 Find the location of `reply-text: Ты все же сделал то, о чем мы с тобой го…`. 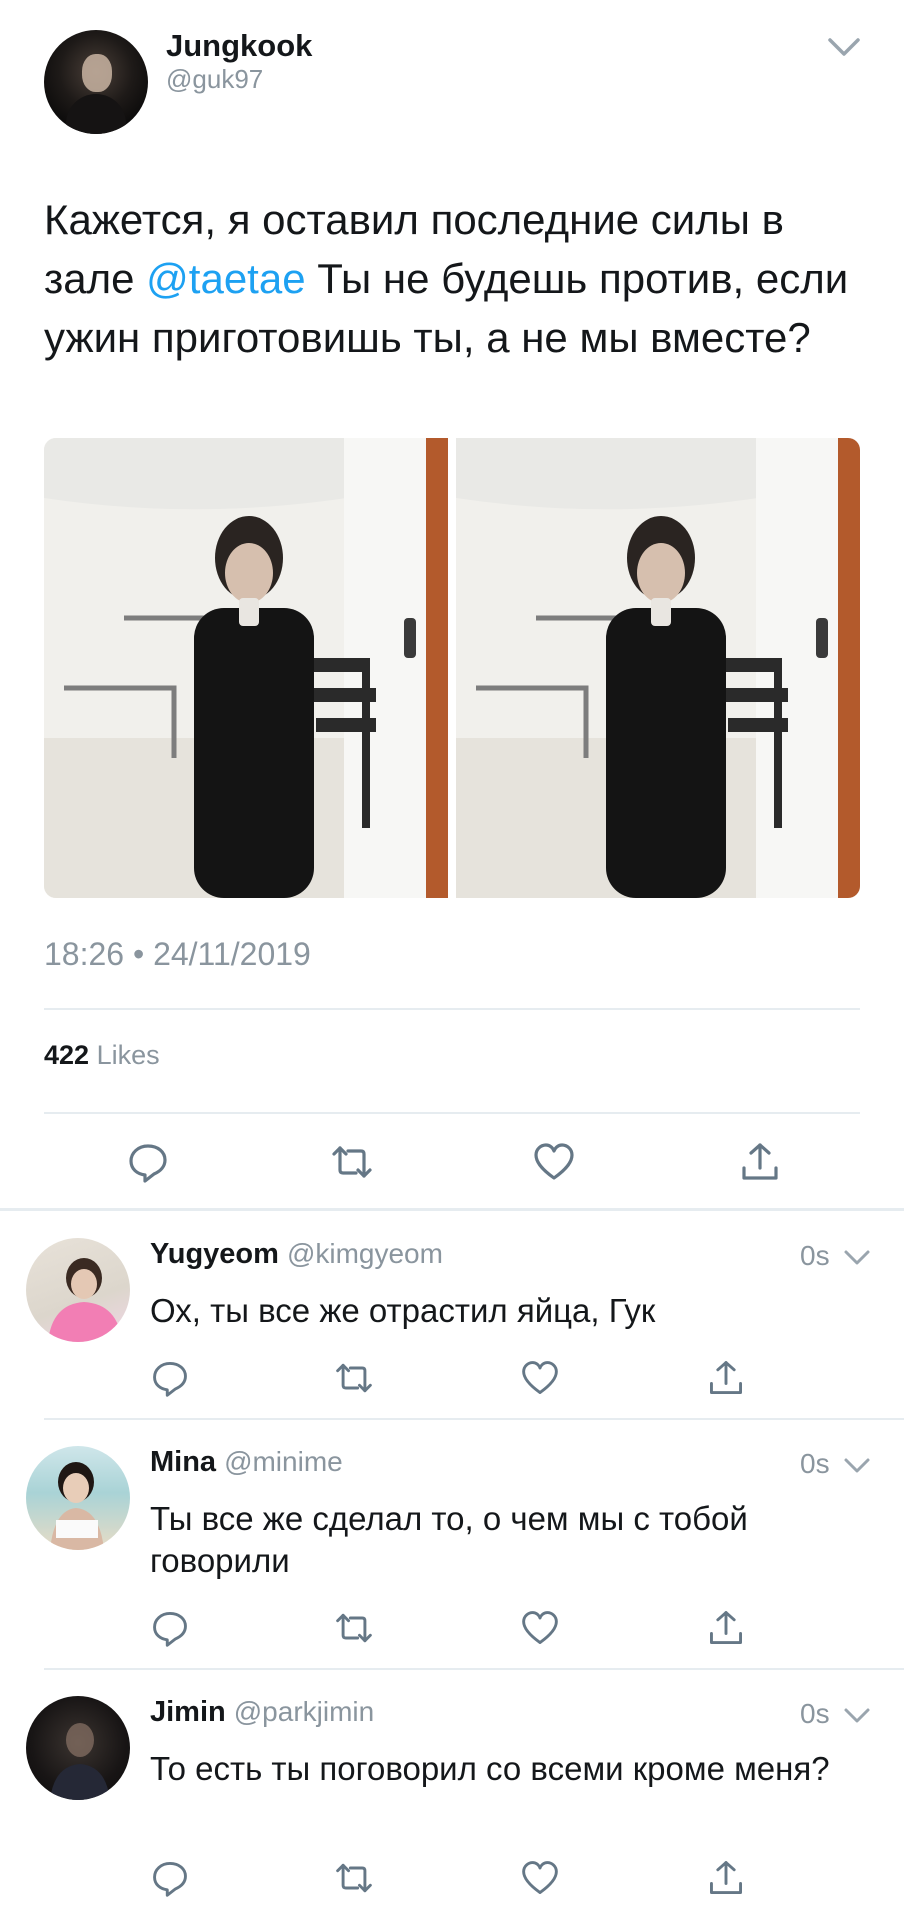

reply-text: Ты все же сделал то, о чем мы с тобой го… is located at coordinates (449, 1539).